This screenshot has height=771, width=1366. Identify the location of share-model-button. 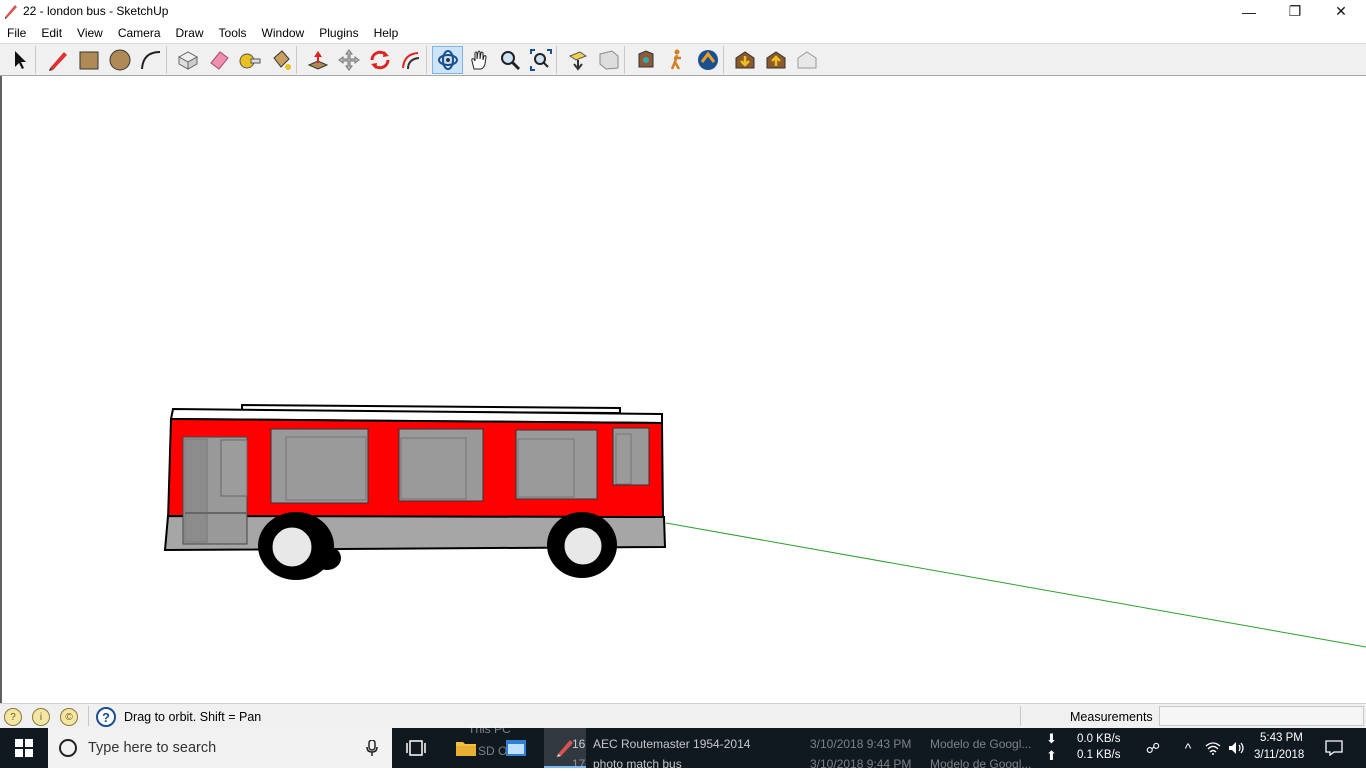
(775, 60).